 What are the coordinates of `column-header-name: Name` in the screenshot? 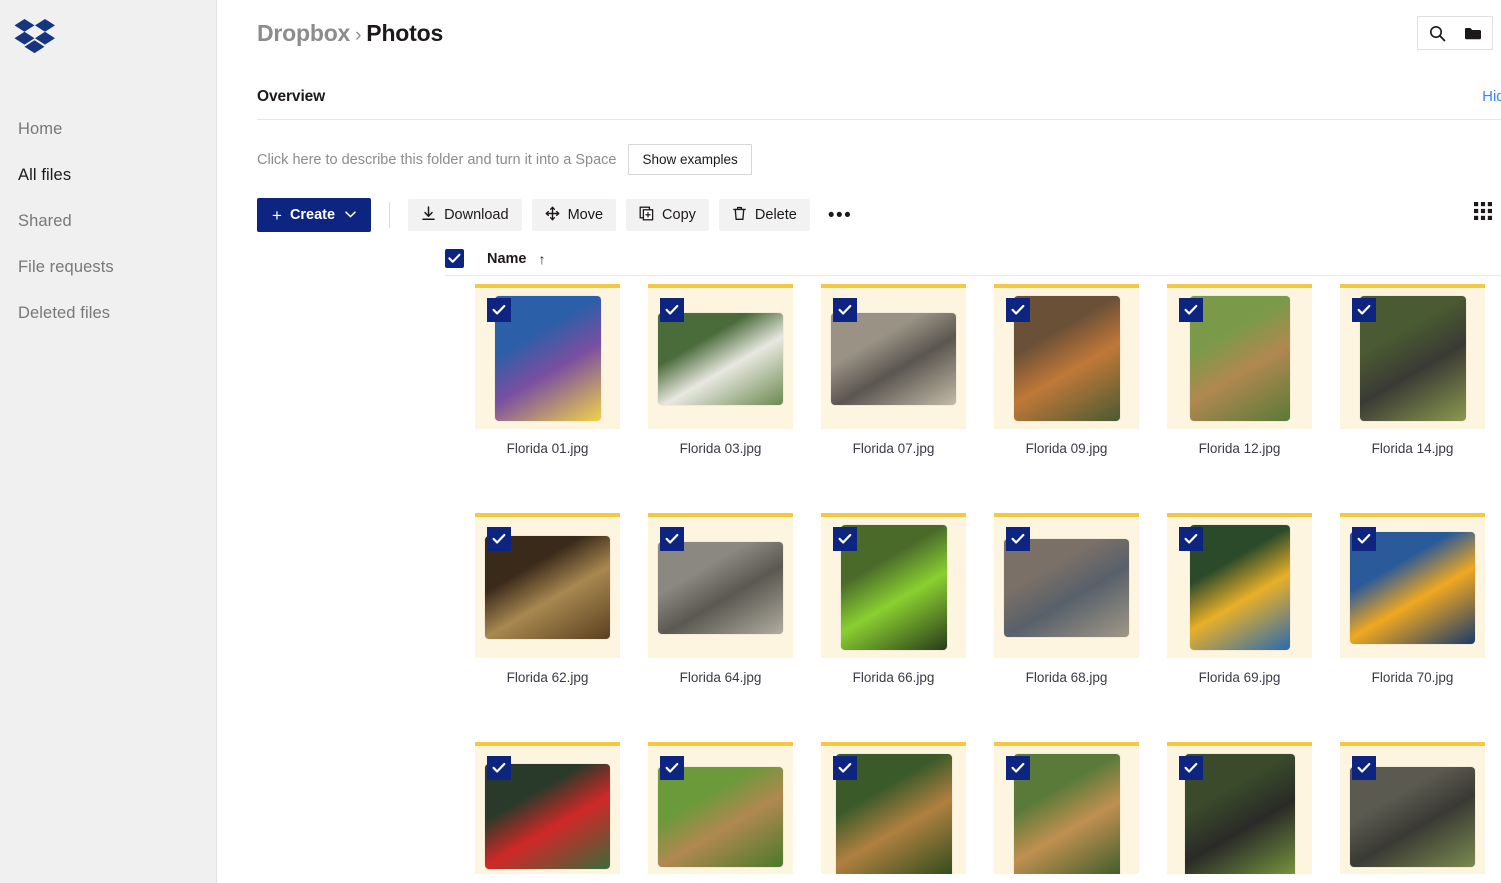 It's located at (507, 259).